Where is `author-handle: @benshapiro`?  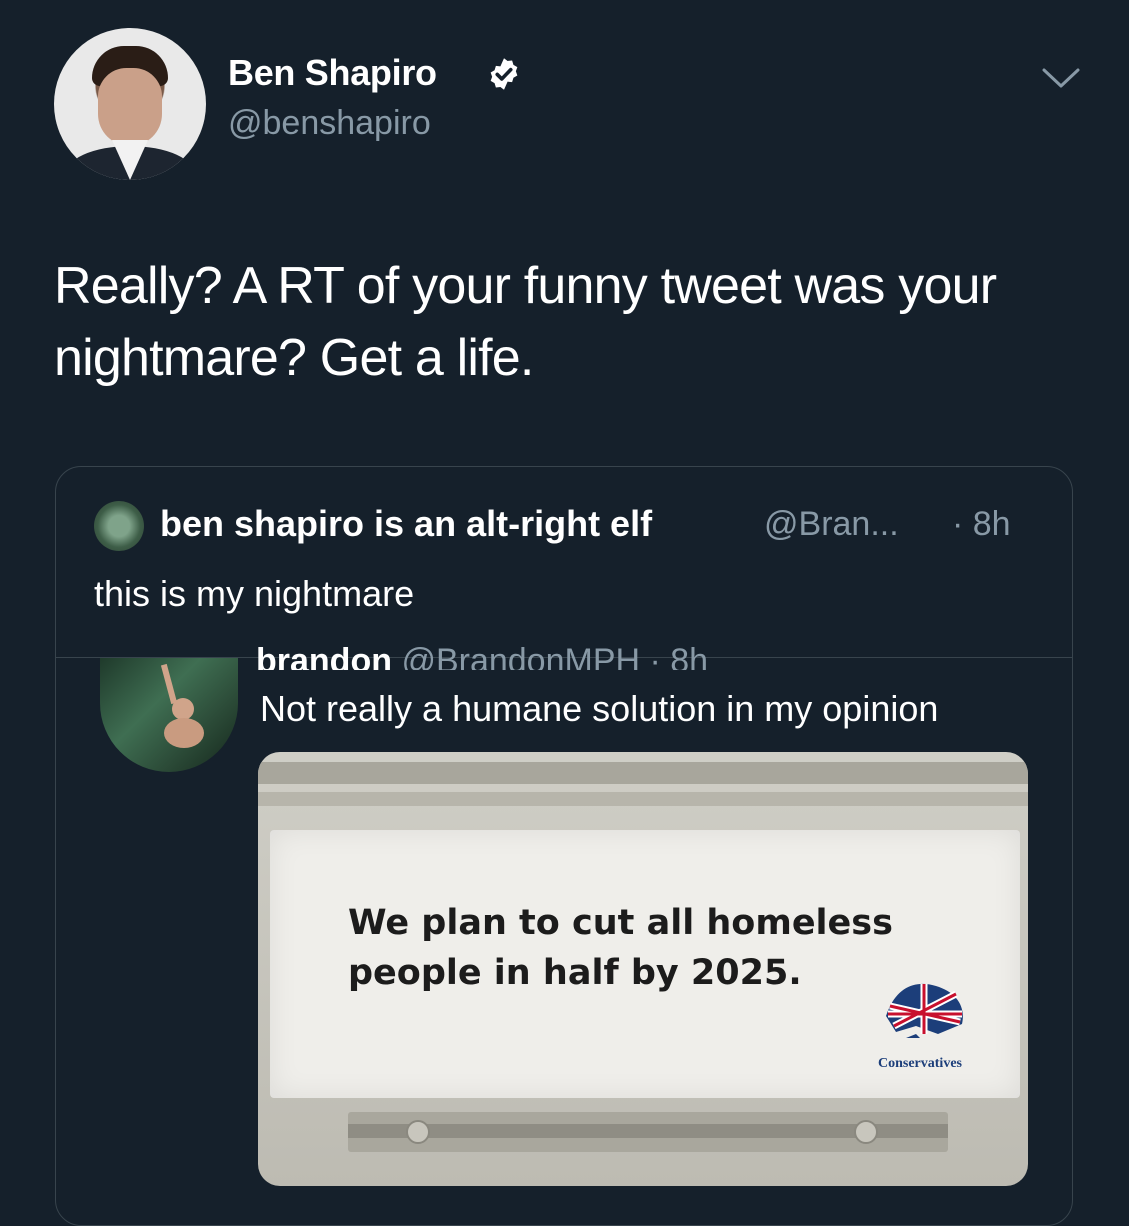
author-handle: @benshapiro is located at coordinates (329, 123).